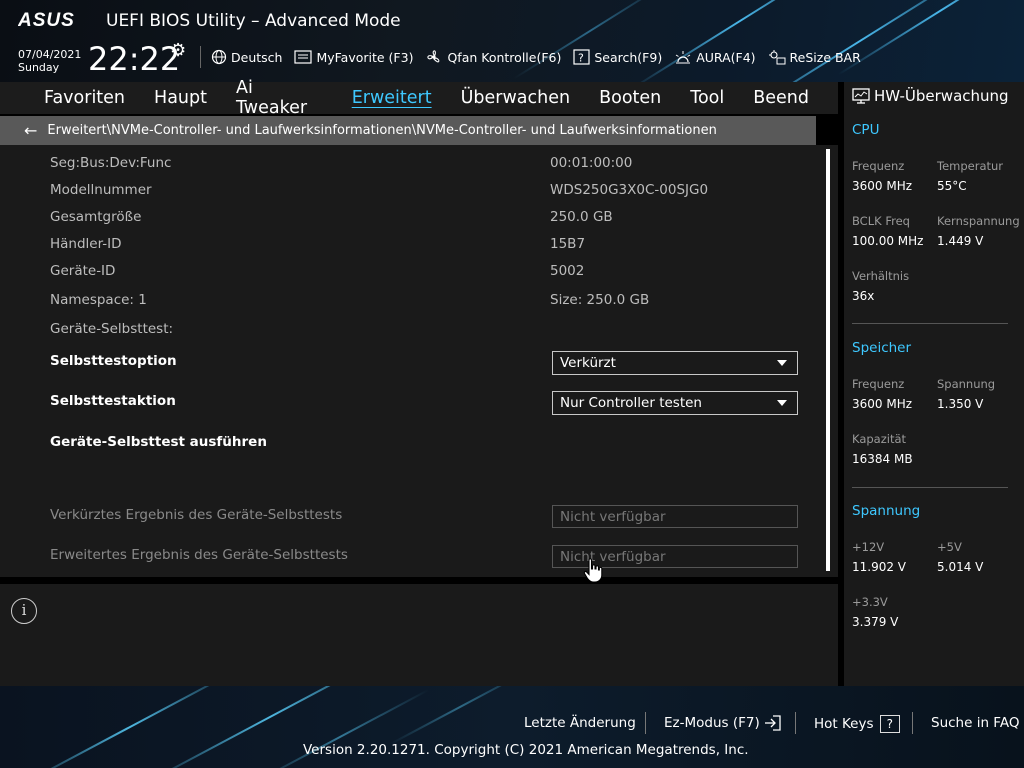  Describe the element at coordinates (879, 439) in the screenshot. I see `mem-capacity-label: Kapazität` at that location.